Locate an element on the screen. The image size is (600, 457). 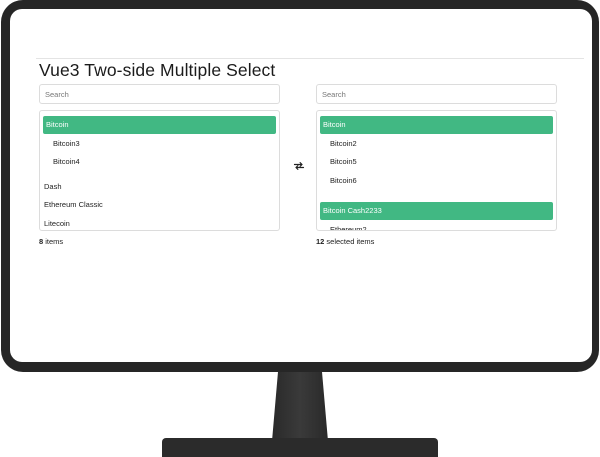
left-option-bitcoin4: Bitcoin4 is located at coordinates (159, 162).